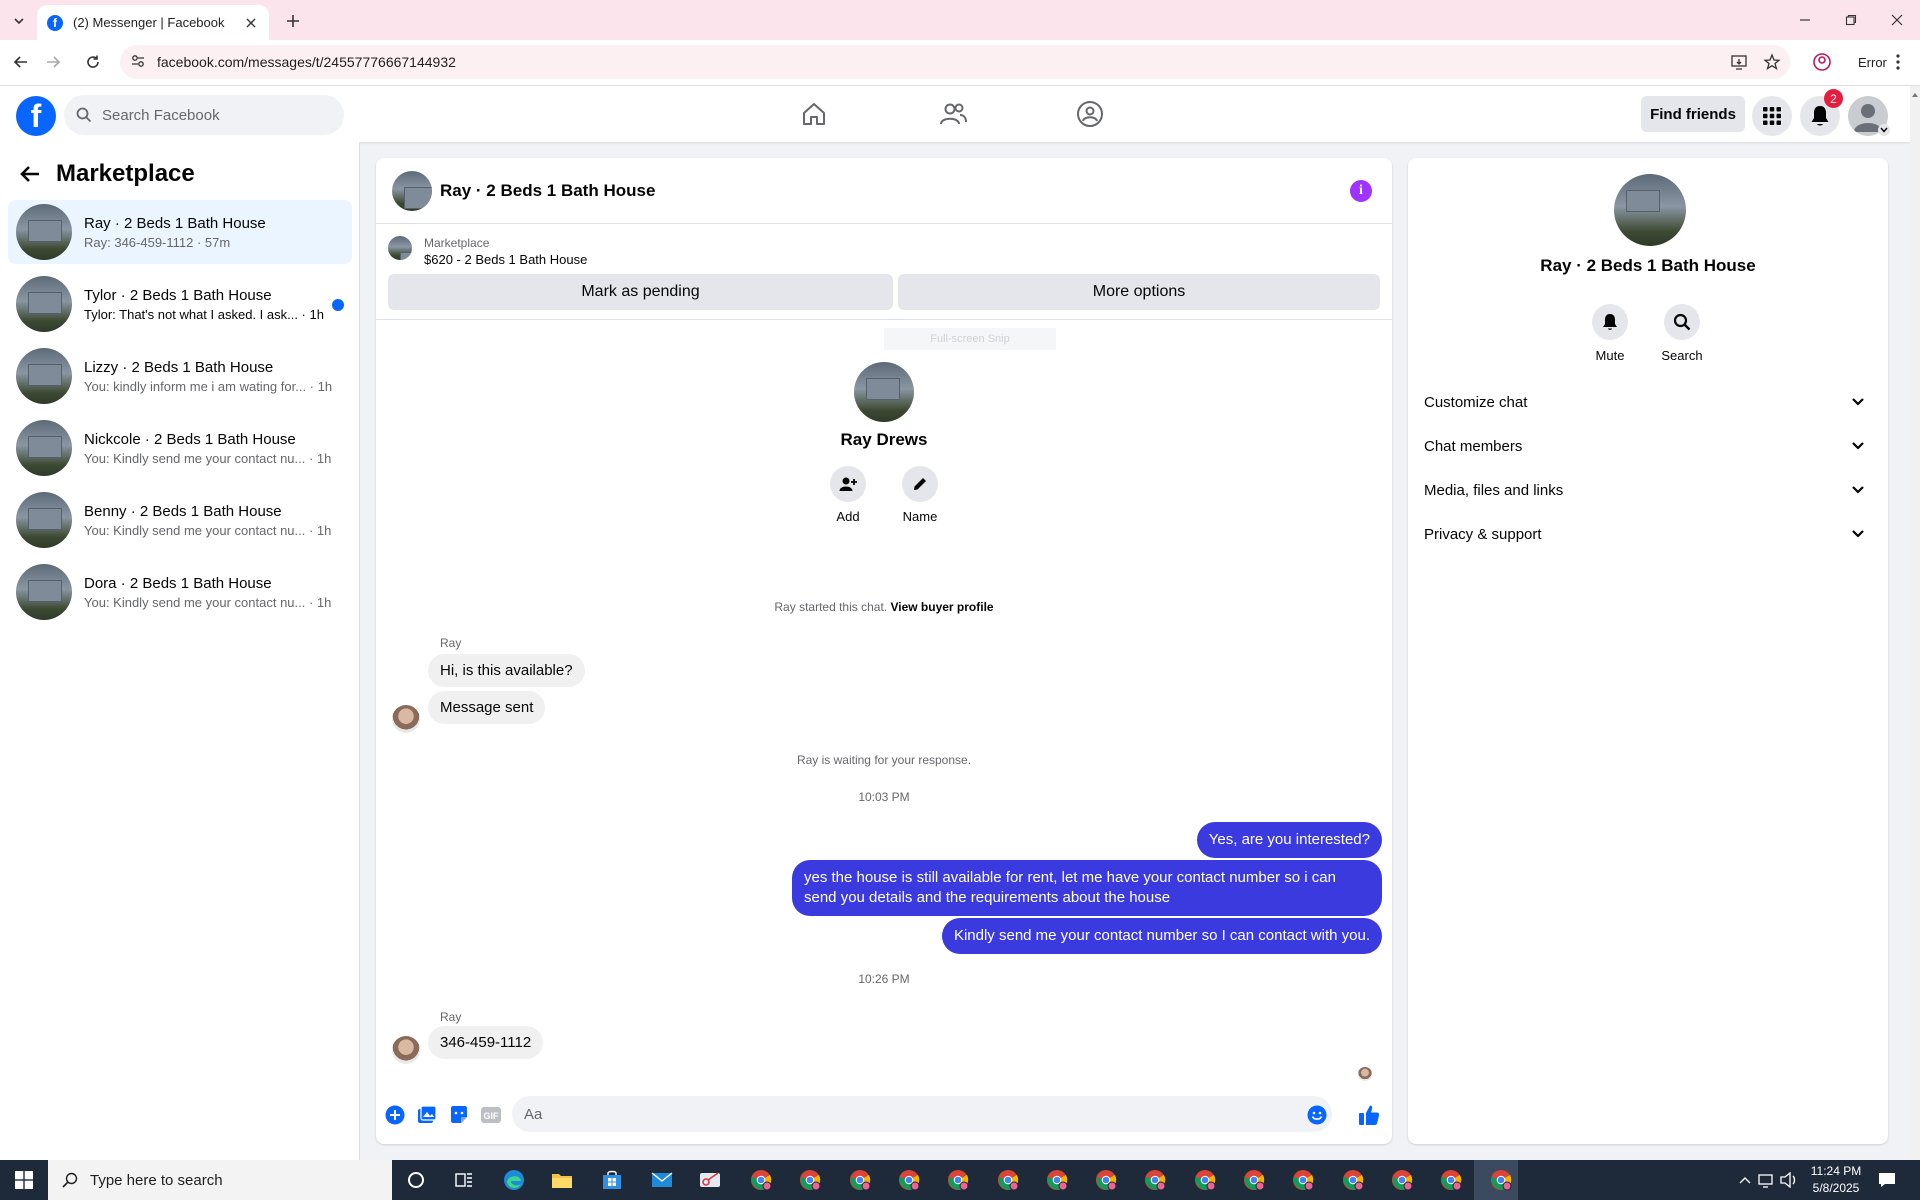 The image size is (1920, 1200). I want to click on task-view-icon, so click(464, 1180).